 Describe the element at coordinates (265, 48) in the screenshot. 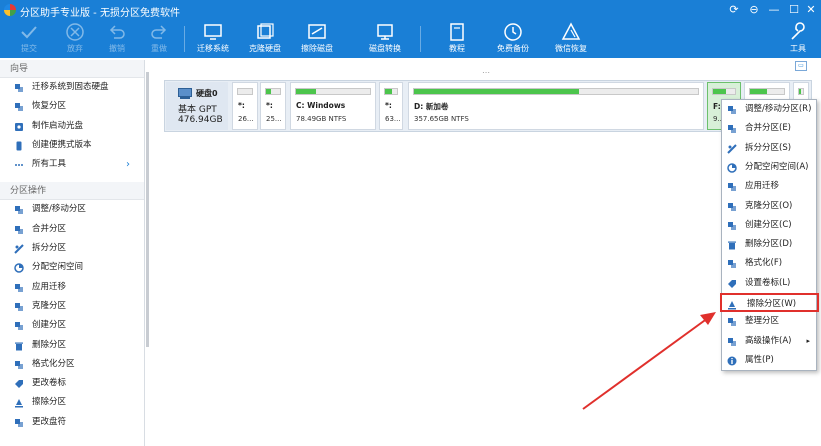

I see `clone-disk-label: 克隆硬盘` at that location.